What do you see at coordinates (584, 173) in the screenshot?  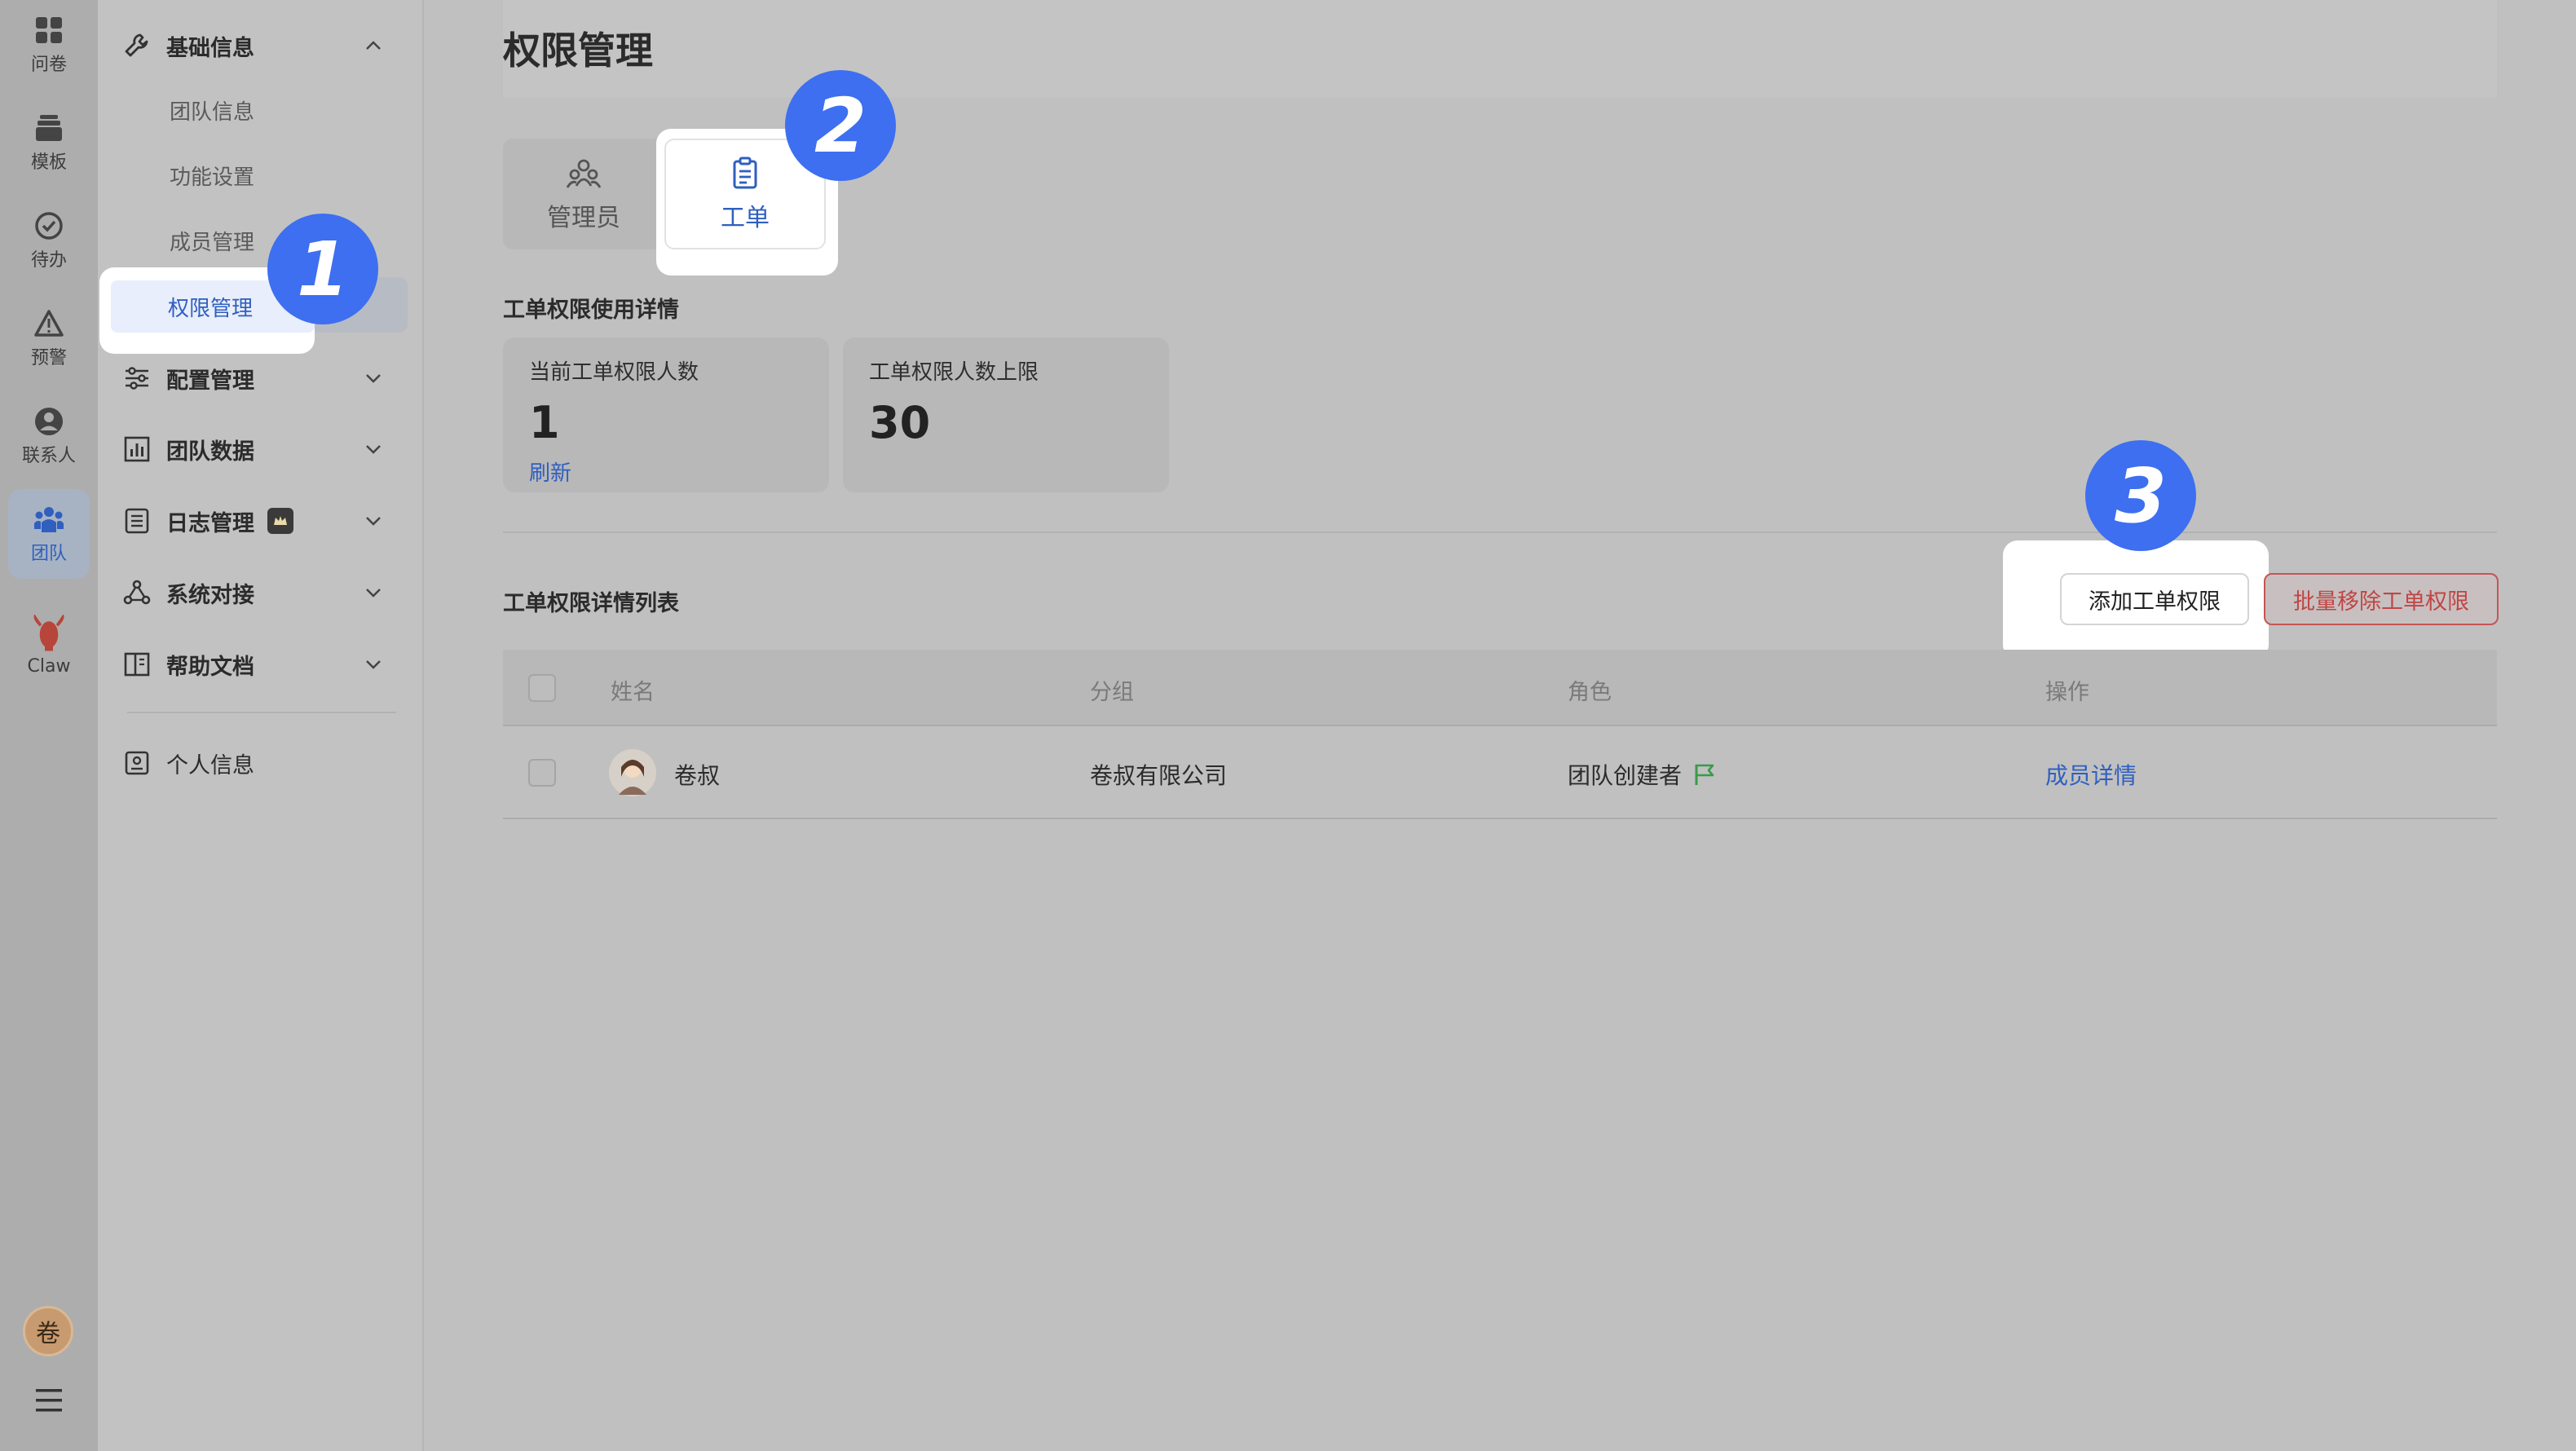 I see `admin-group-icon` at bounding box center [584, 173].